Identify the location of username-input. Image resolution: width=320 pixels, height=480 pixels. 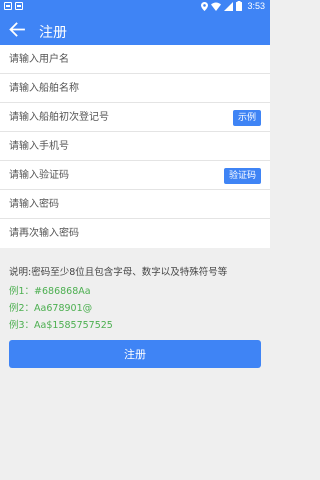
(116, 59).